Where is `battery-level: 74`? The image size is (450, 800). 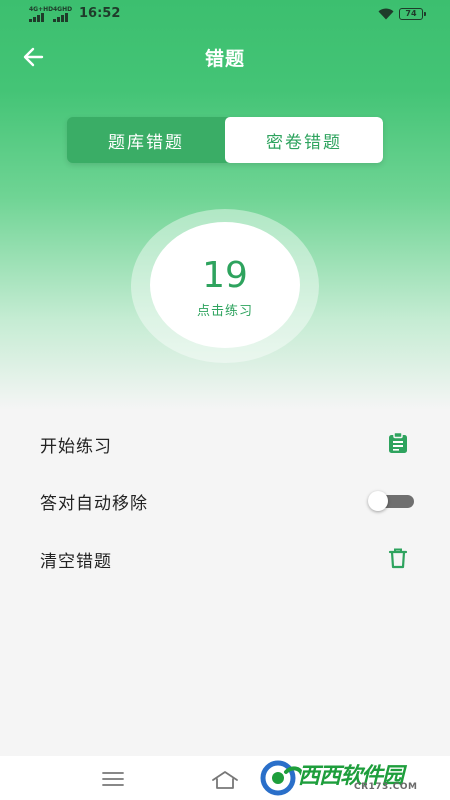 battery-level: 74 is located at coordinates (411, 13).